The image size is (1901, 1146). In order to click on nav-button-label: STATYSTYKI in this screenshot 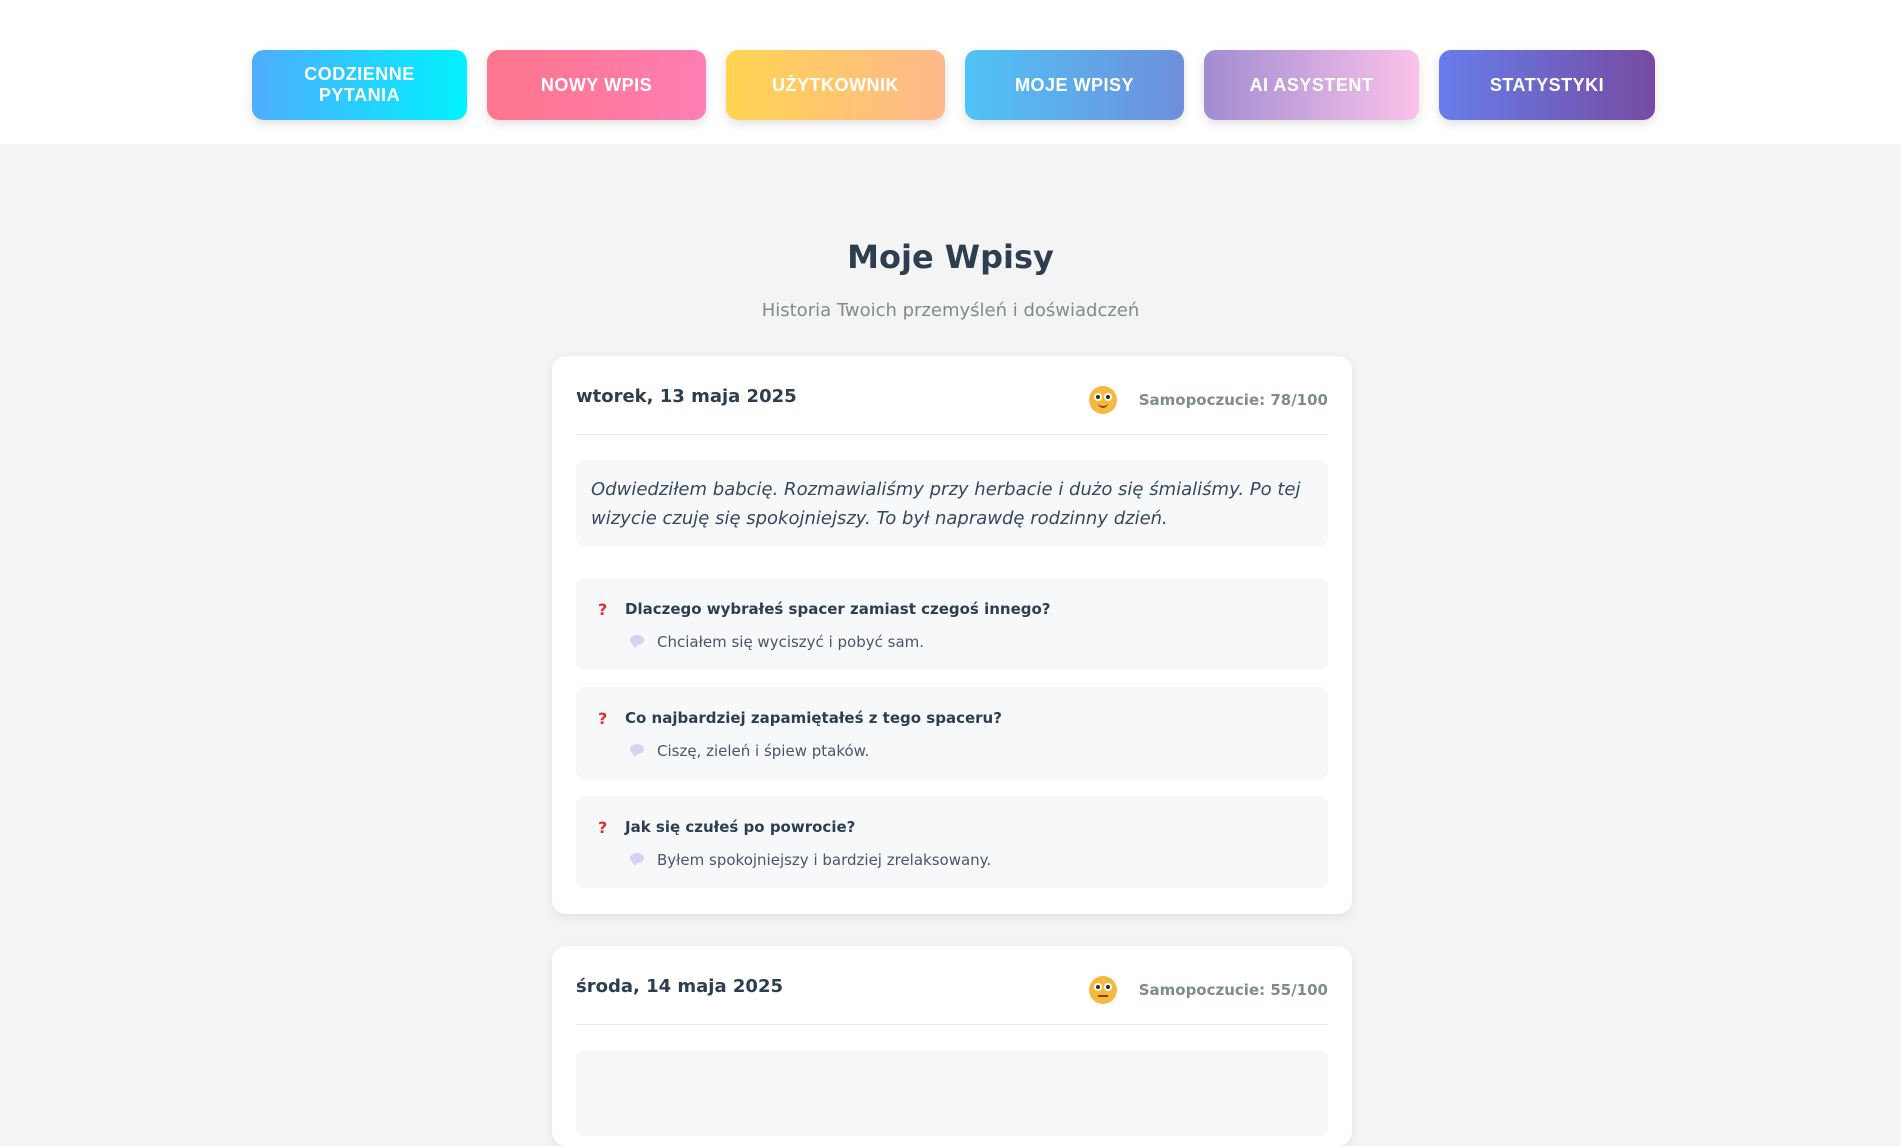, I will do `click(1547, 84)`.